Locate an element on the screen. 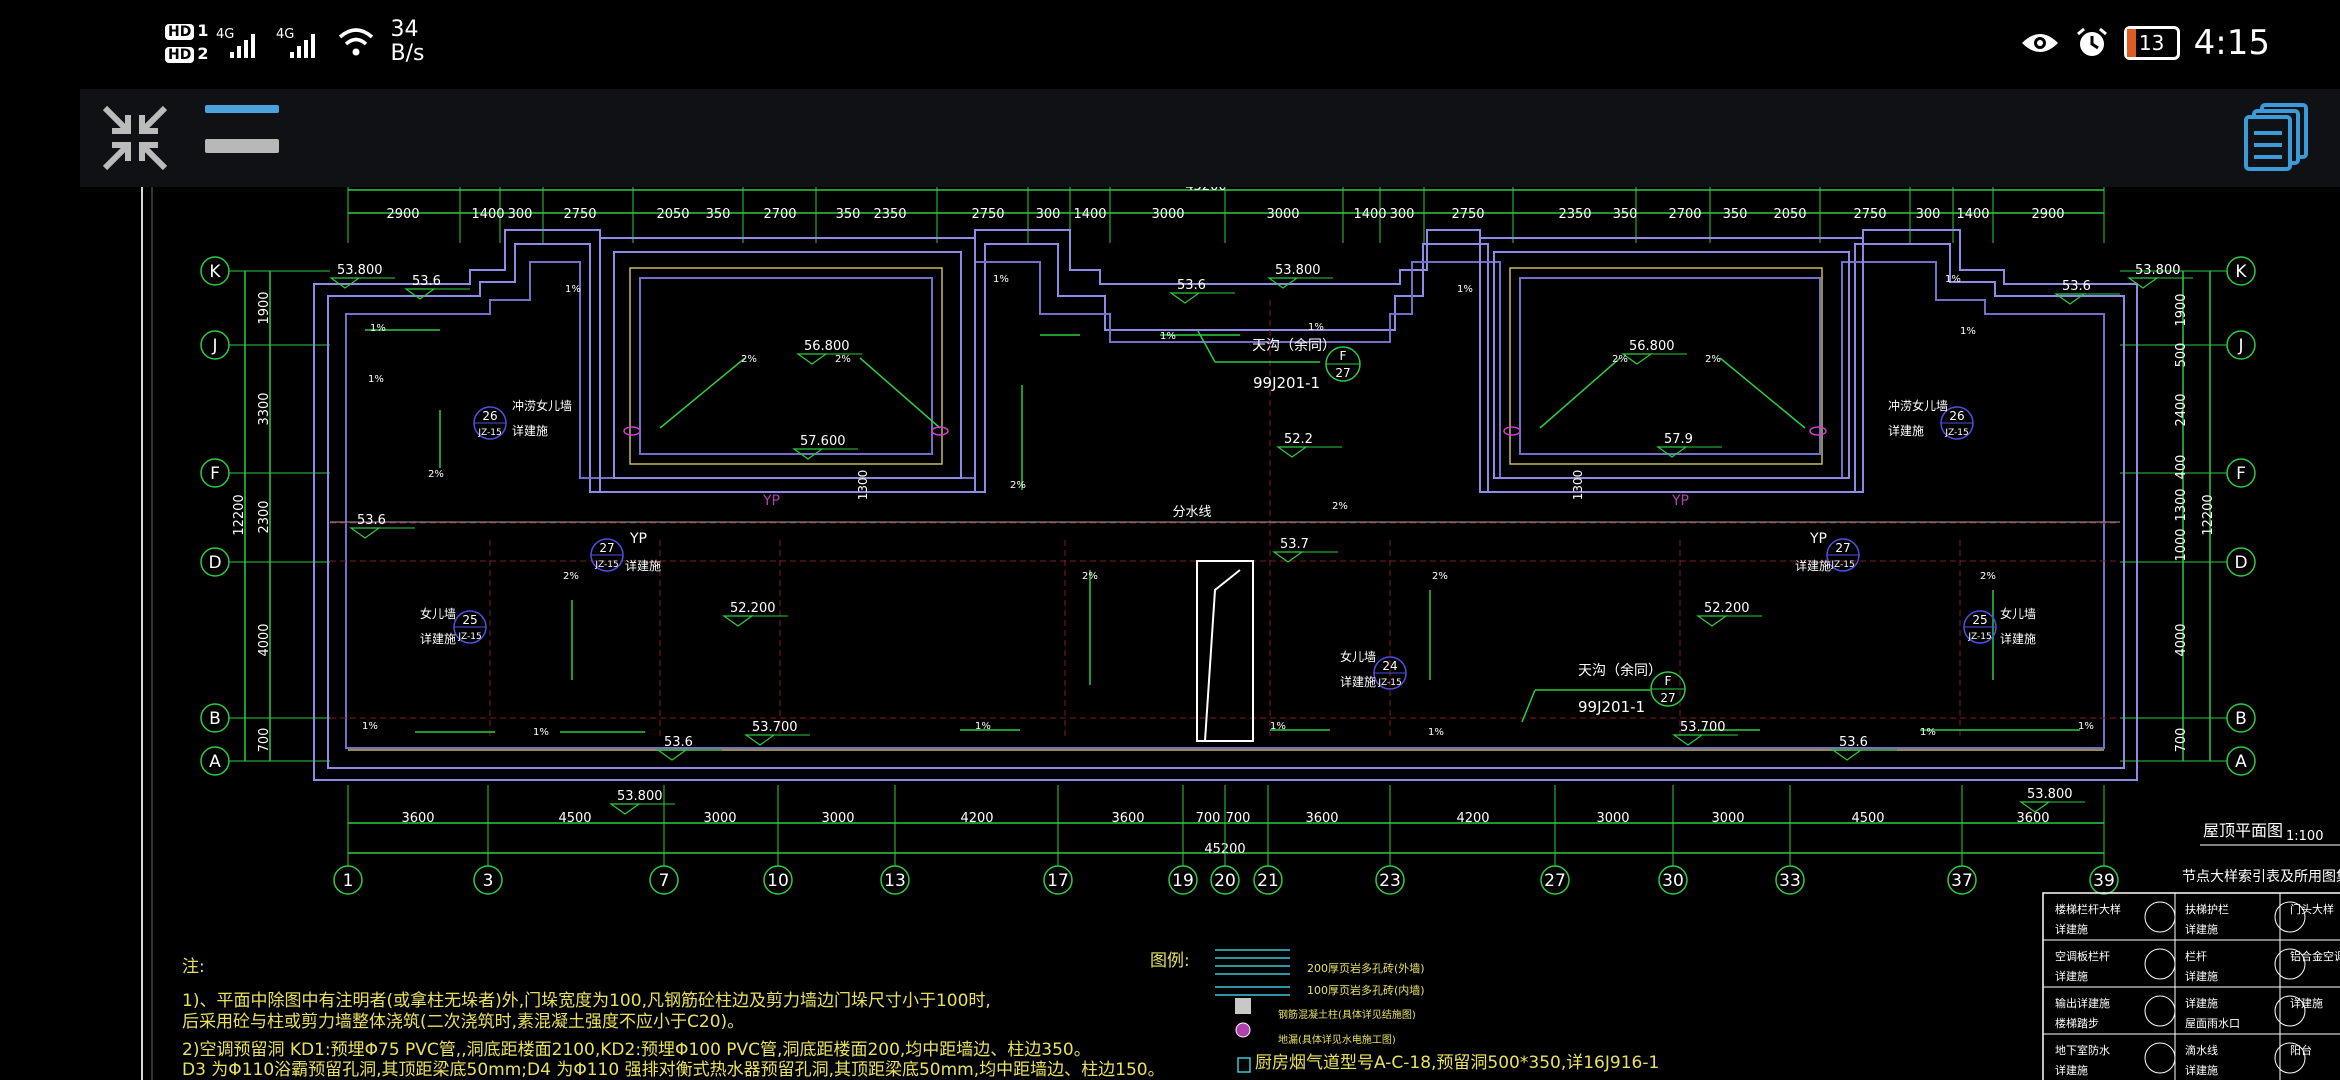  dimension-label: 2050 is located at coordinates (672, 214).